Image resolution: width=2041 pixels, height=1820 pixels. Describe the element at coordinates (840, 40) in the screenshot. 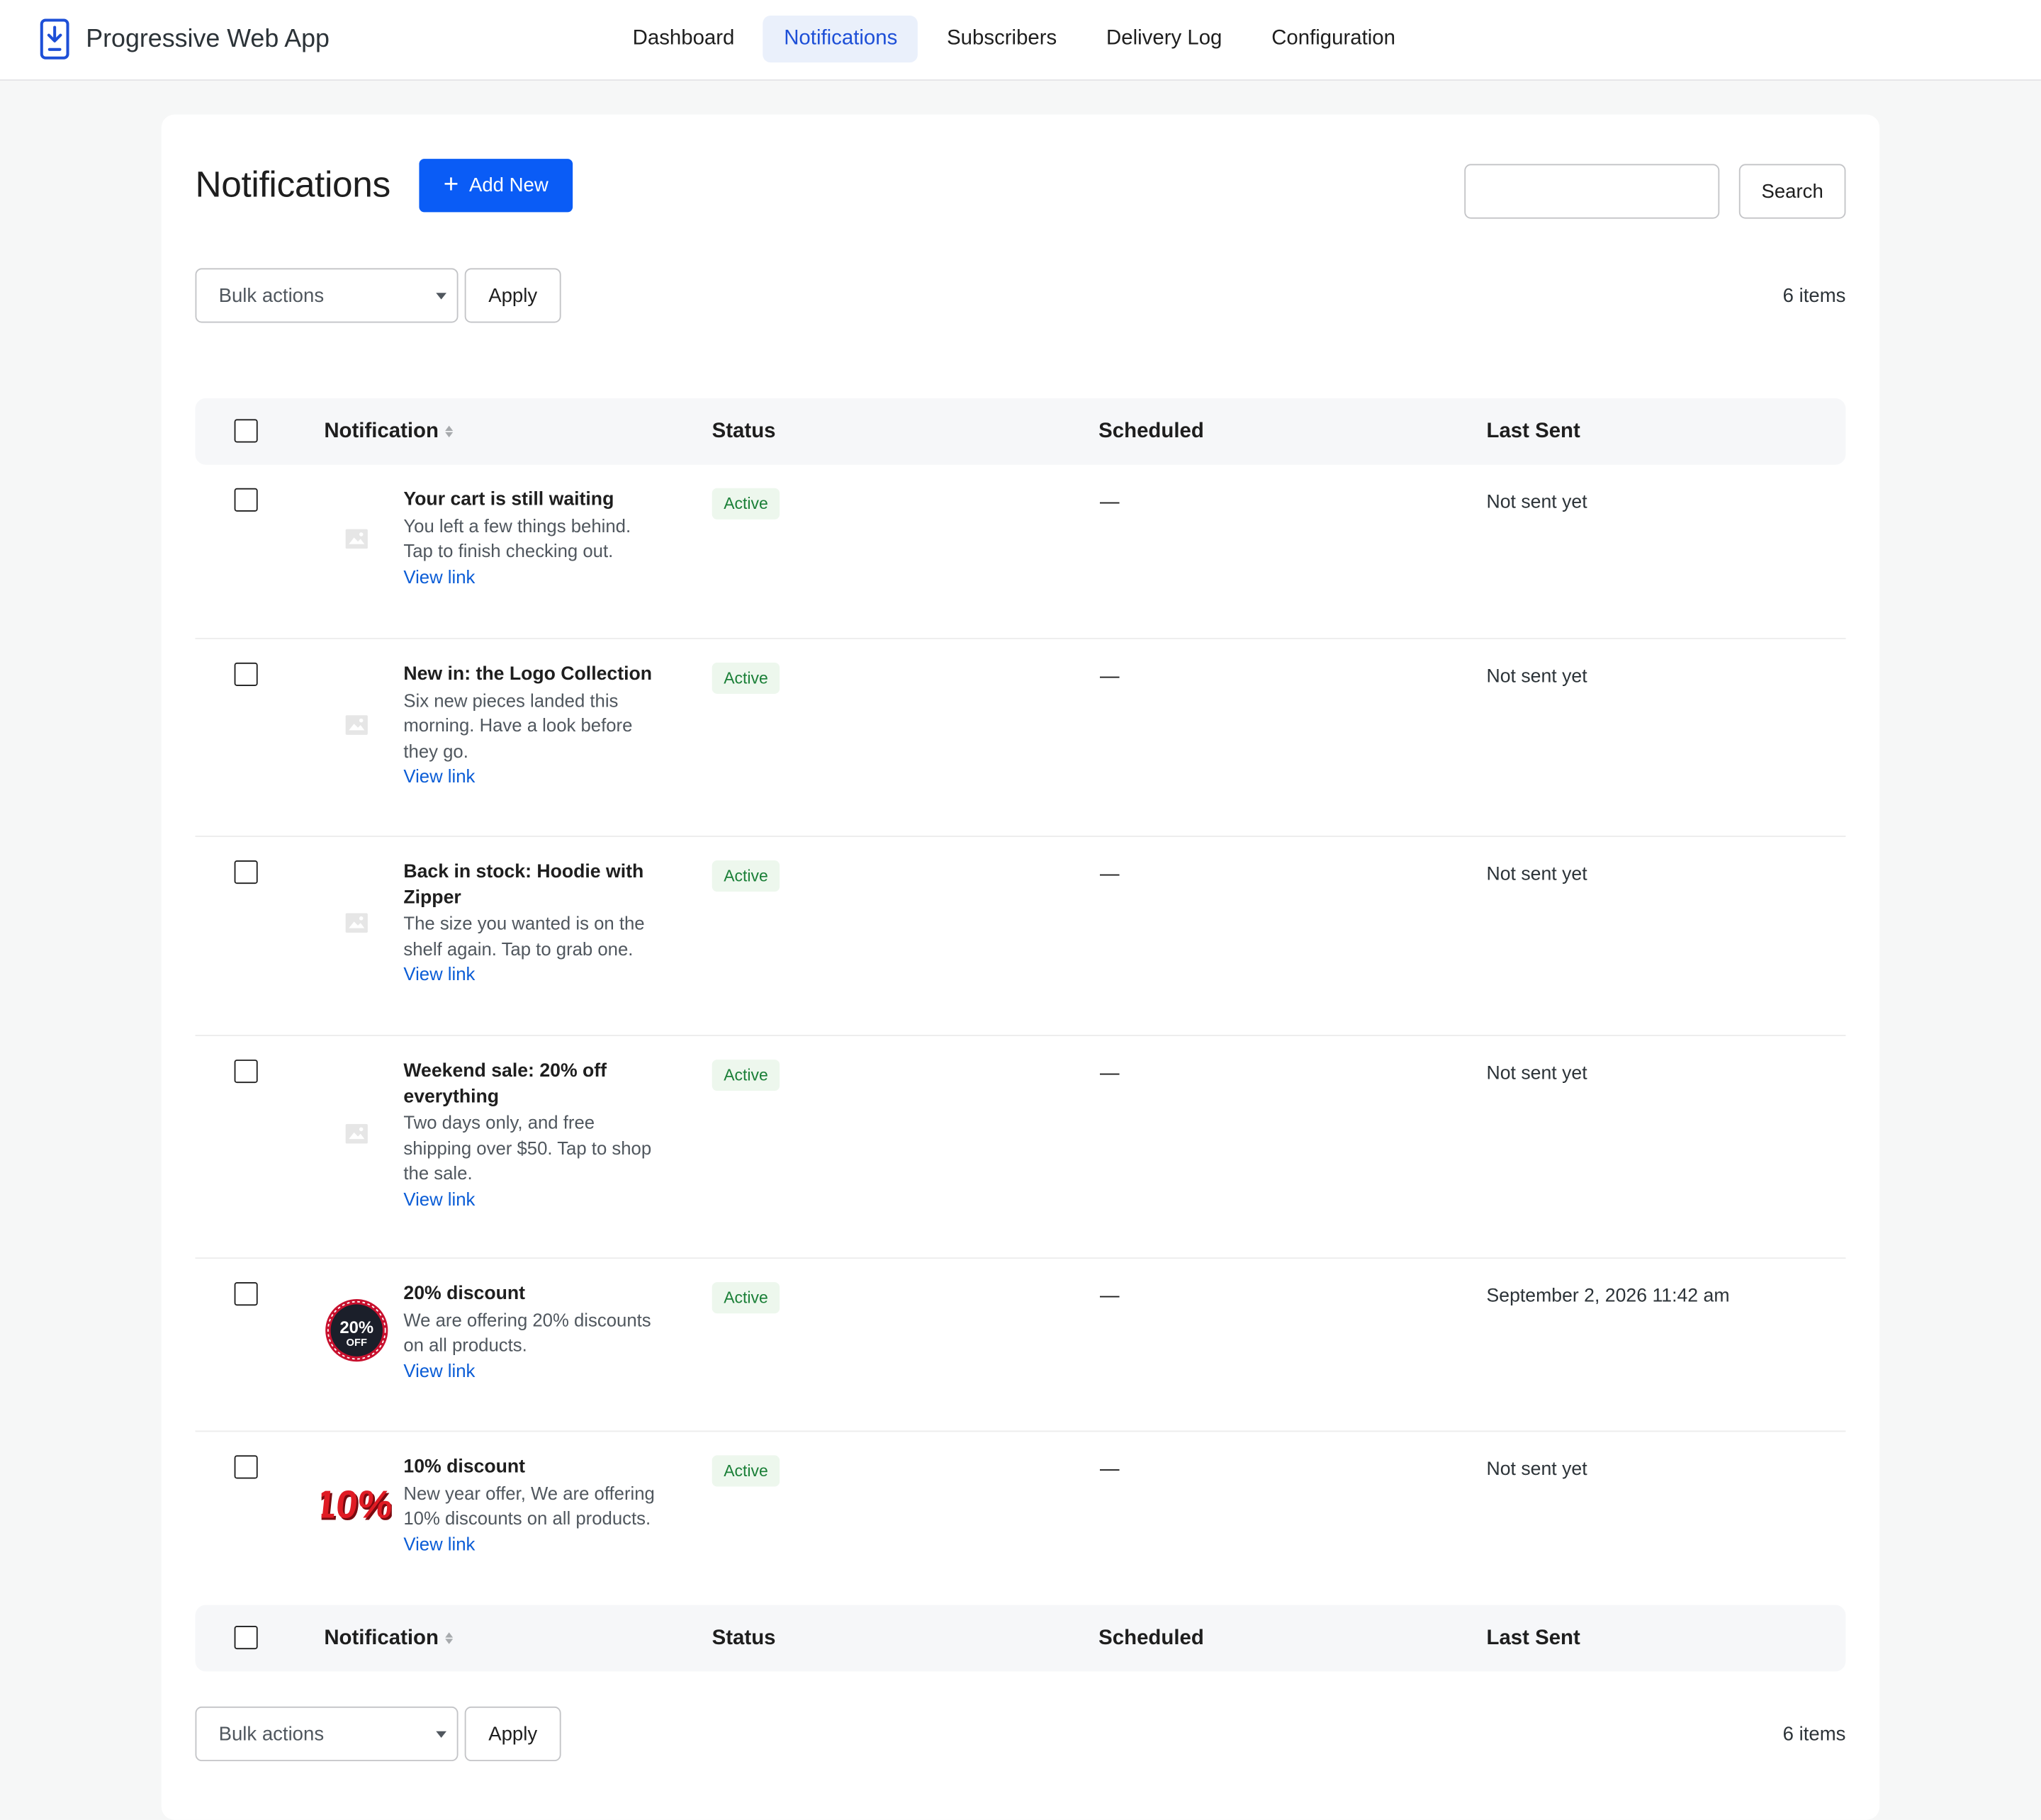

I see `nav-notifications: Notifications` at that location.